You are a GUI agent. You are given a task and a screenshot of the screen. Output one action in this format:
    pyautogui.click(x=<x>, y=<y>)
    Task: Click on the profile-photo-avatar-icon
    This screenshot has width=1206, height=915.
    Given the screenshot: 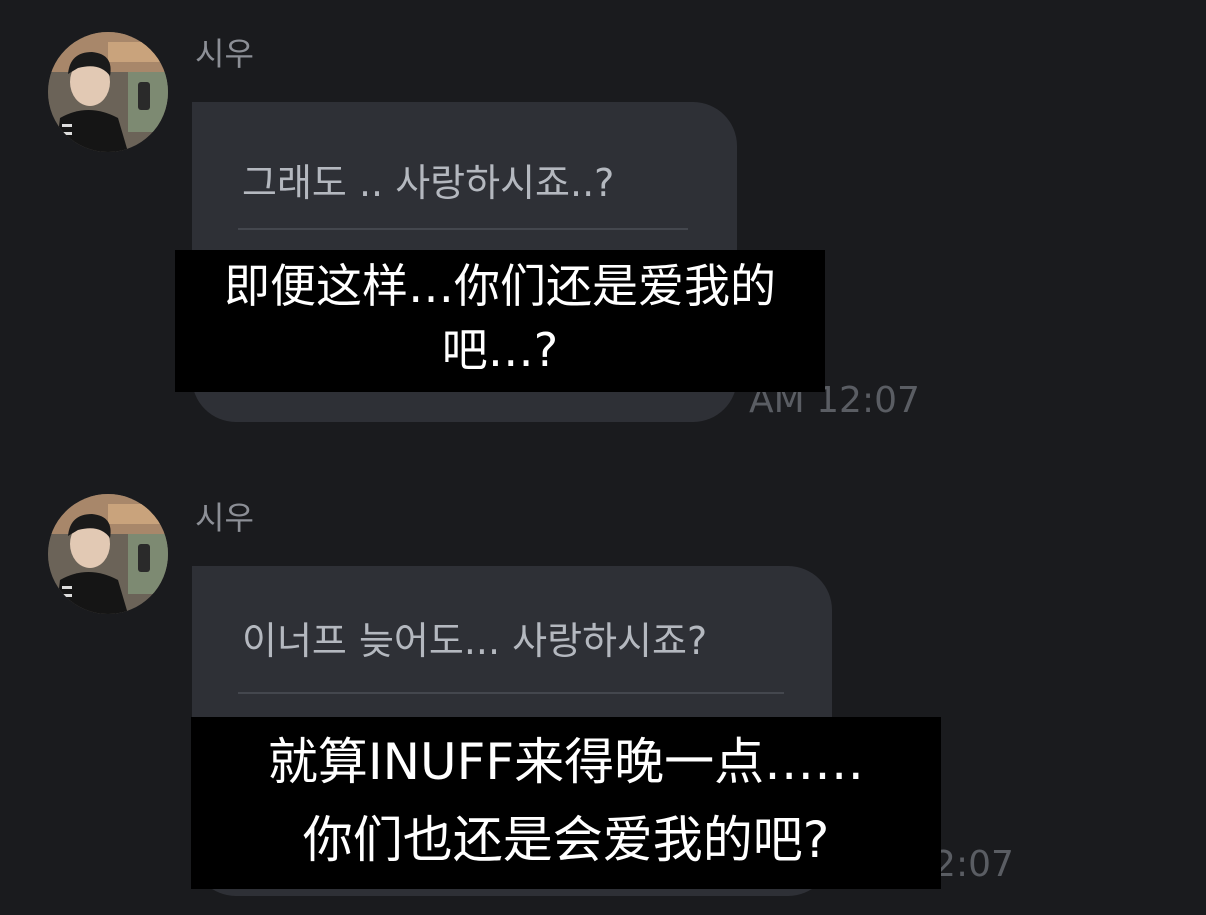 What is the action you would take?
    pyautogui.click(x=108, y=554)
    